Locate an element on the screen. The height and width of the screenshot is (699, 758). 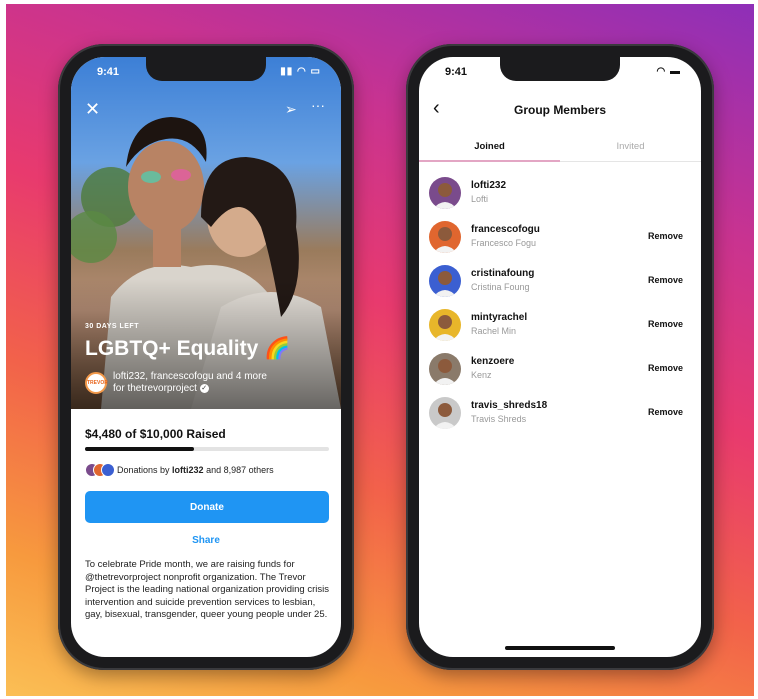
tab-joined: Joined is located at coordinates (489, 146).